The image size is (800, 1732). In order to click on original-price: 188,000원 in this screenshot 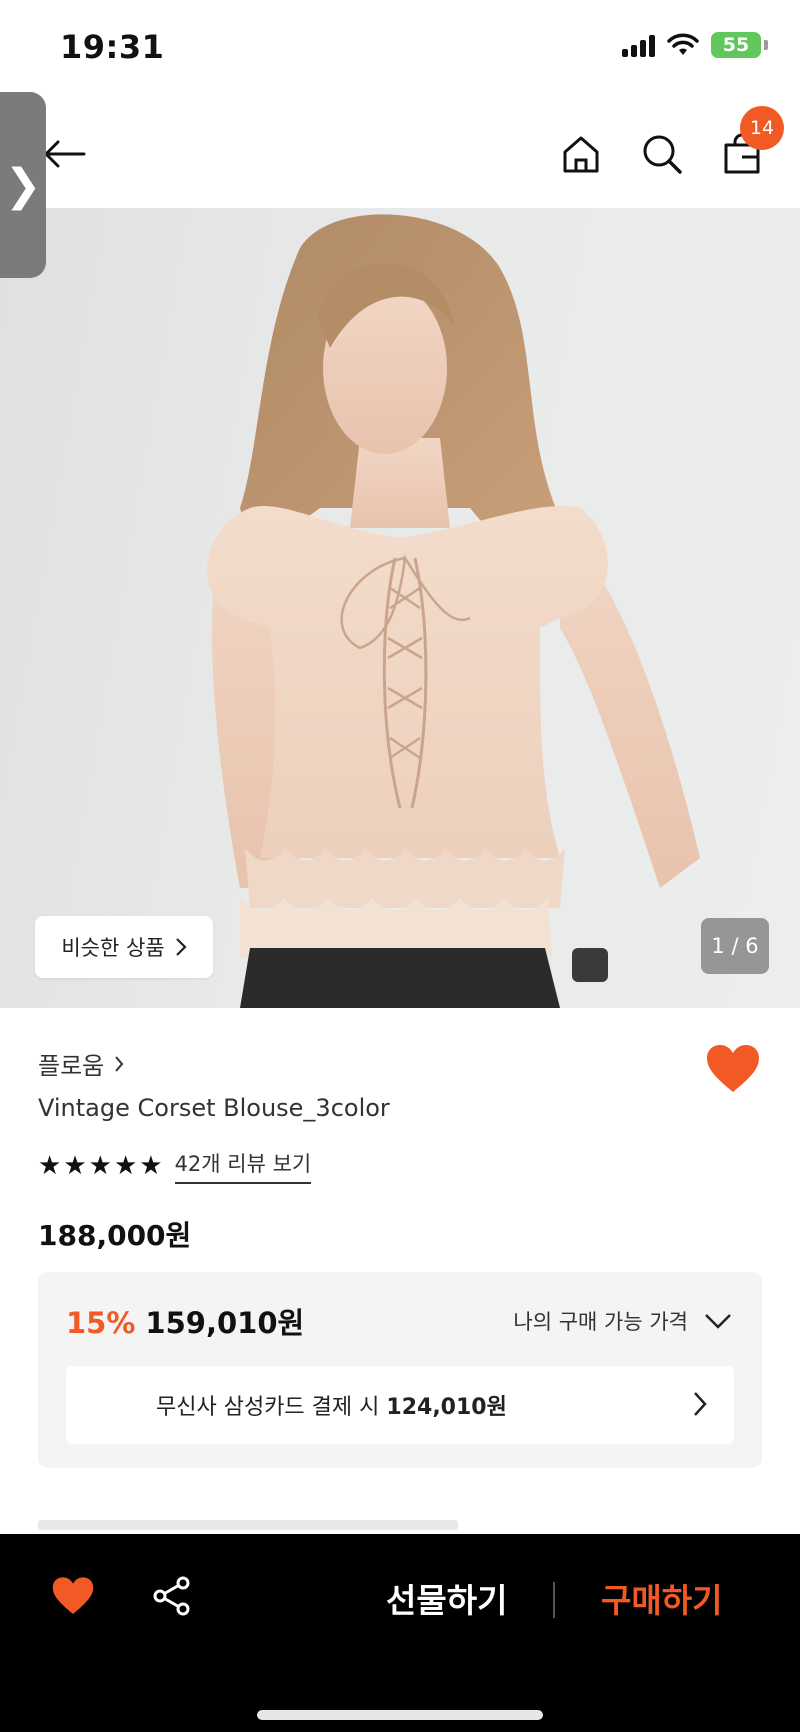, I will do `click(115, 1235)`.